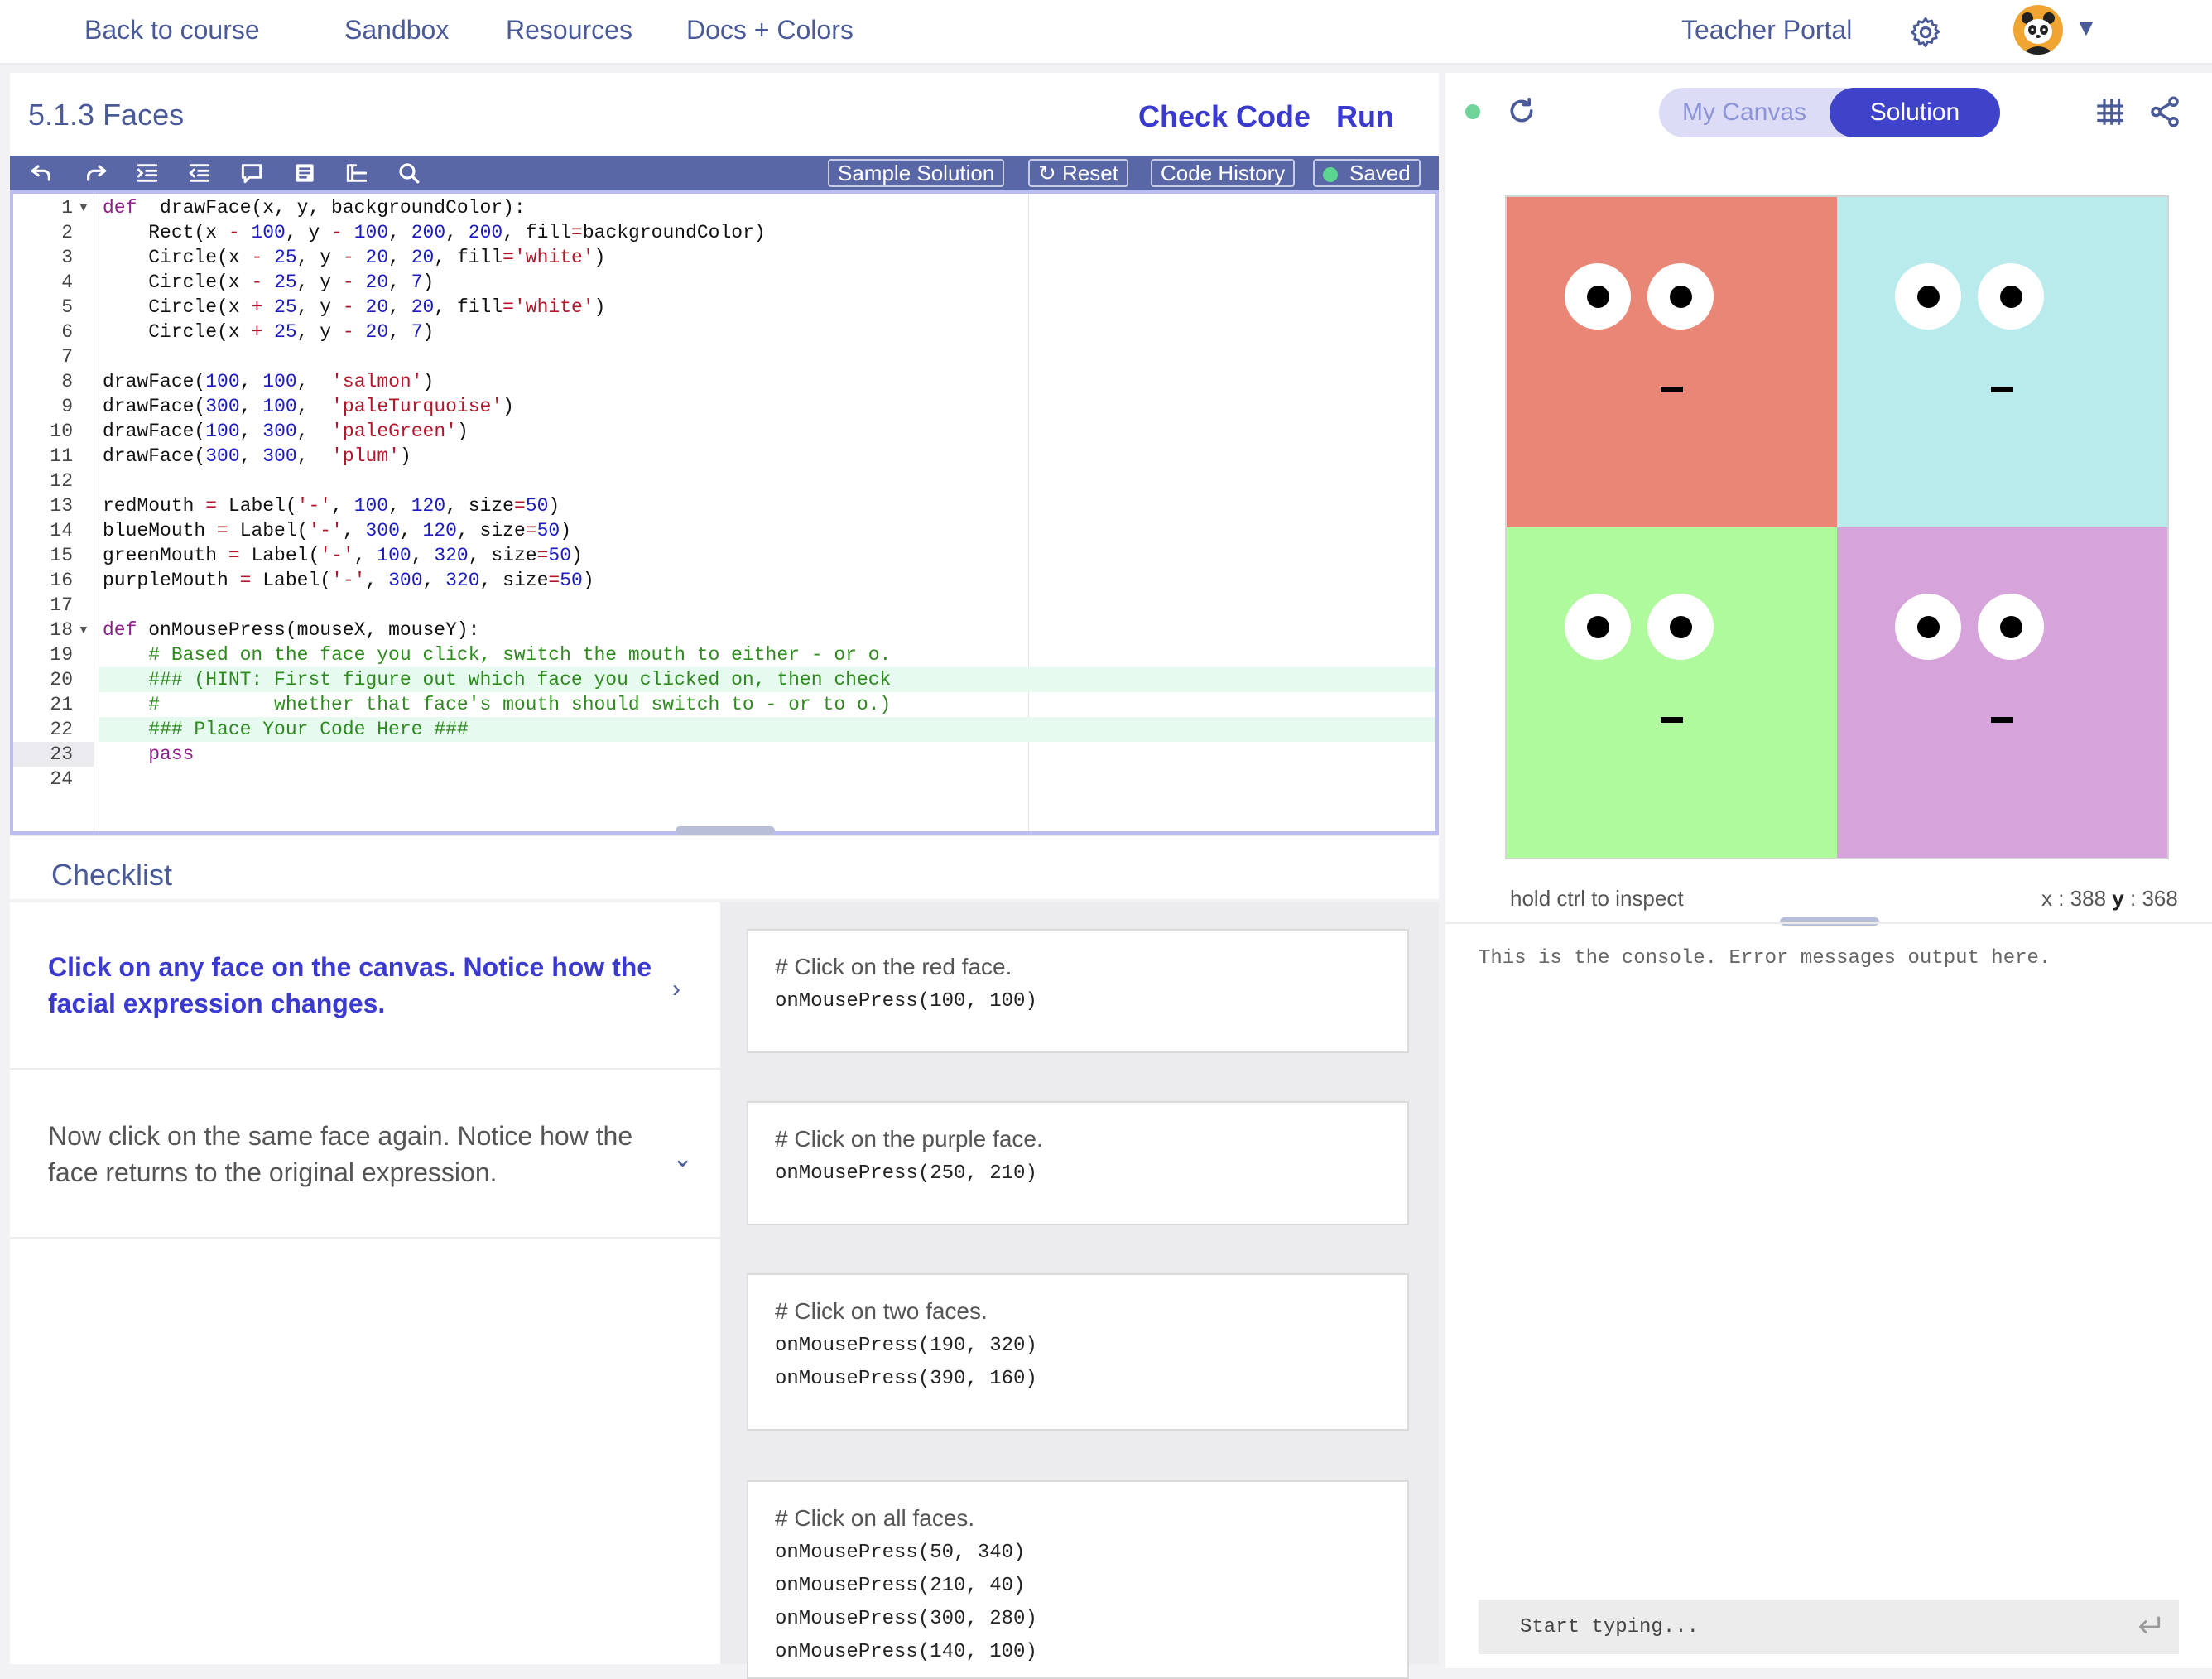  I want to click on test-case-call: onMousePress(50, 340), so click(900, 1553).